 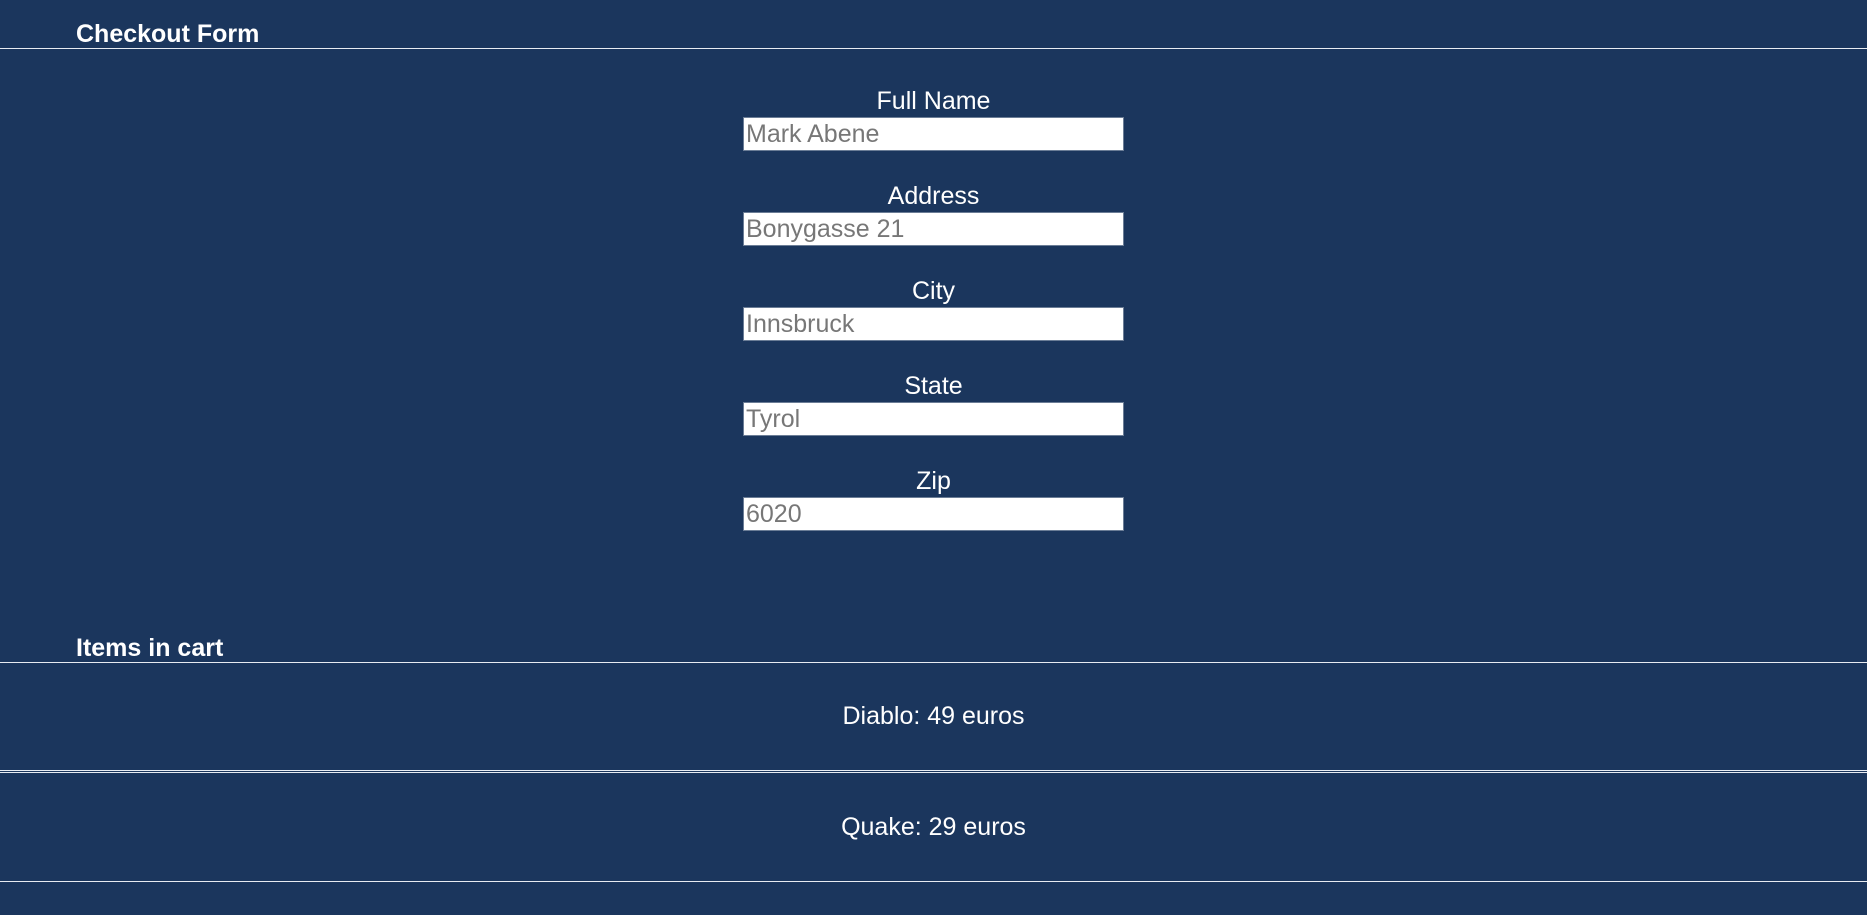 What do you see at coordinates (933, 101) in the screenshot?
I see `full-name-label: Full Name` at bounding box center [933, 101].